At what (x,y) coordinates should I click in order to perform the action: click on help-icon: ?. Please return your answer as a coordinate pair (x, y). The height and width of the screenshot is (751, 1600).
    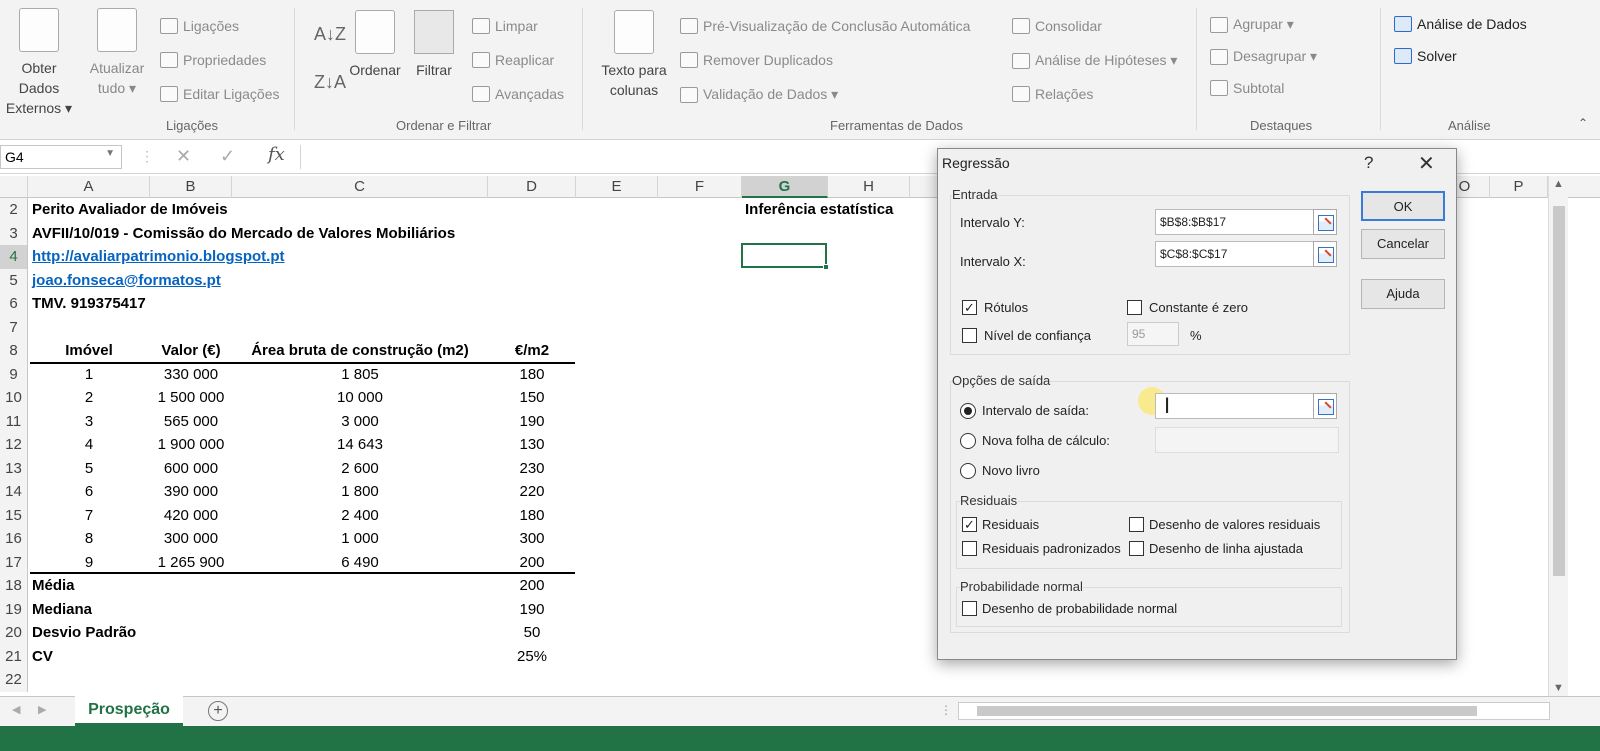
    Looking at the image, I should click on (1368, 163).